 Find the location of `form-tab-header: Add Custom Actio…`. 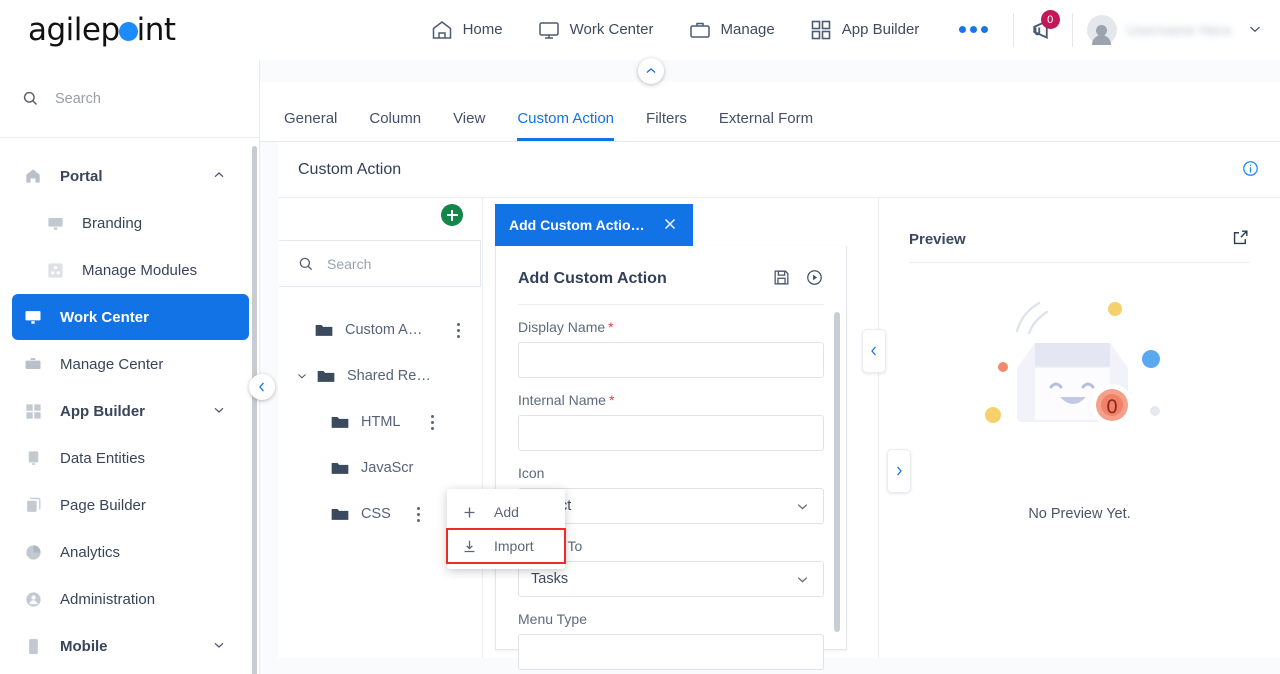

form-tab-header: Add Custom Actio… is located at coordinates (594, 225).